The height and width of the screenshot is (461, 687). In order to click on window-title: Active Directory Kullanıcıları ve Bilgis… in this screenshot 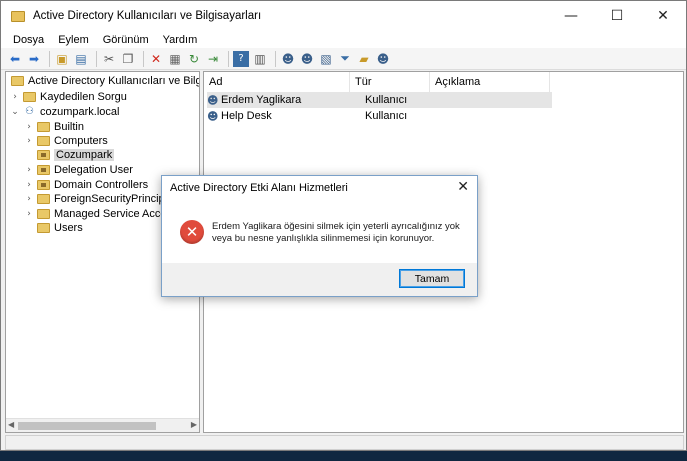, I will do `click(147, 16)`.